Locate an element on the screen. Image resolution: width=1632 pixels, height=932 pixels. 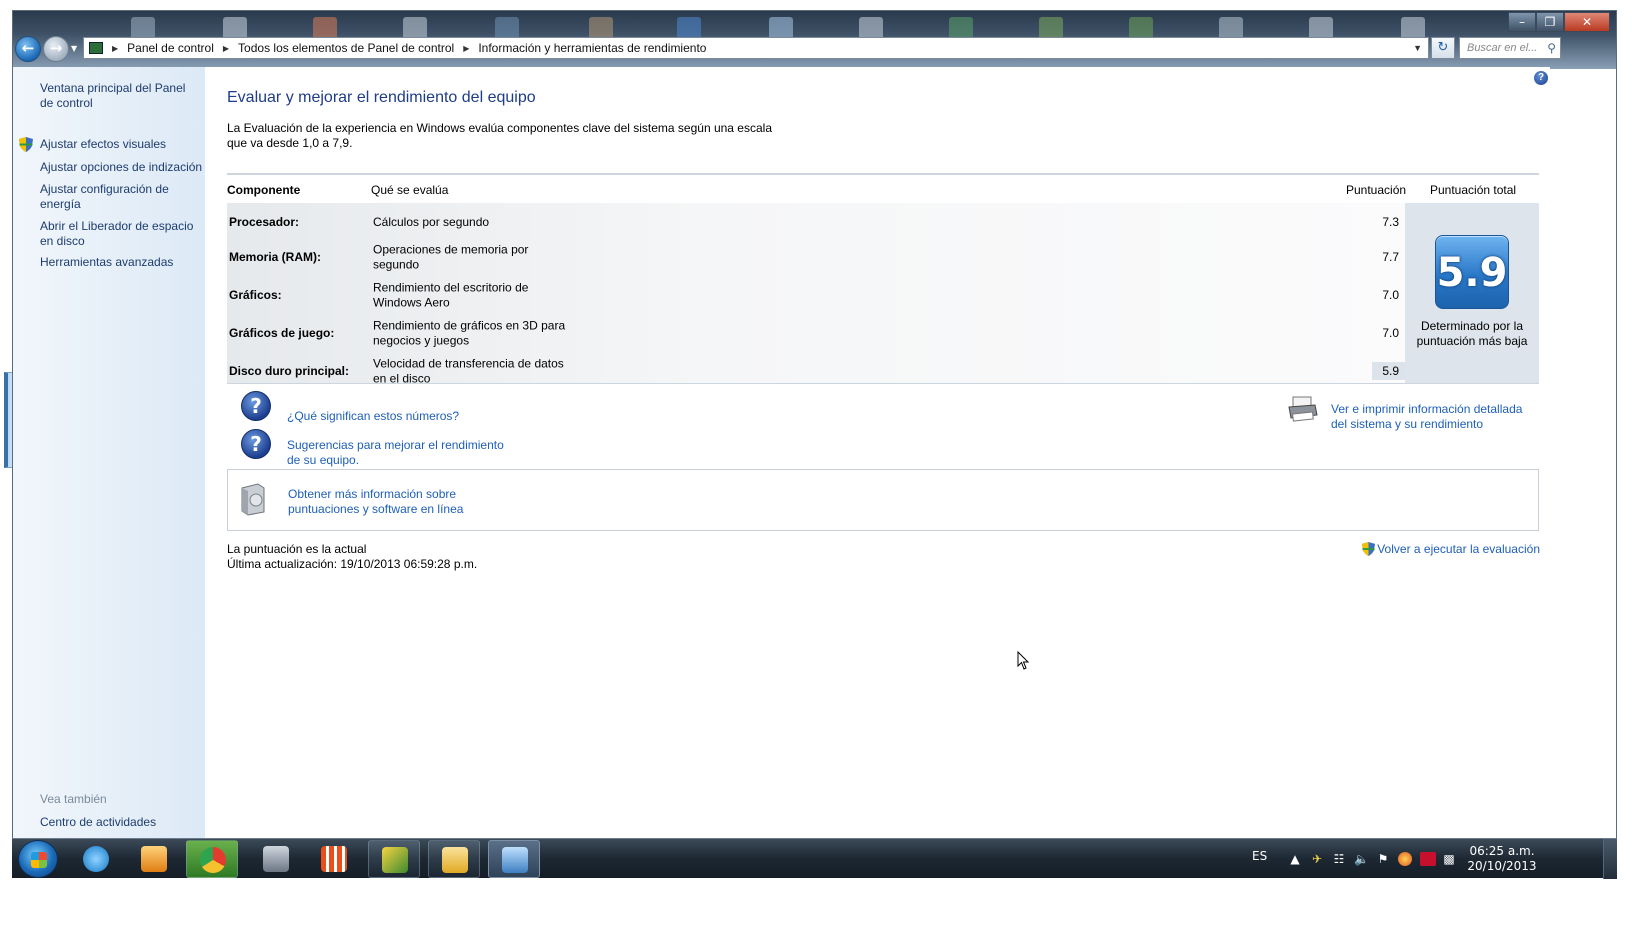
sidebar-item-indexing: Ajustar opciones de indización is located at coordinates (122, 167).